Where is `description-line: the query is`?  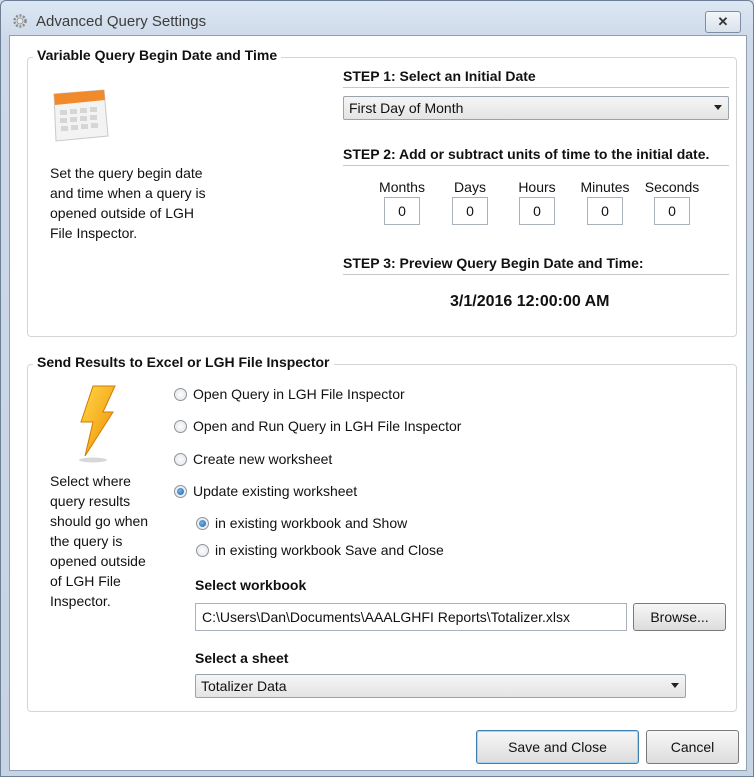 description-line: the query is is located at coordinates (86, 541).